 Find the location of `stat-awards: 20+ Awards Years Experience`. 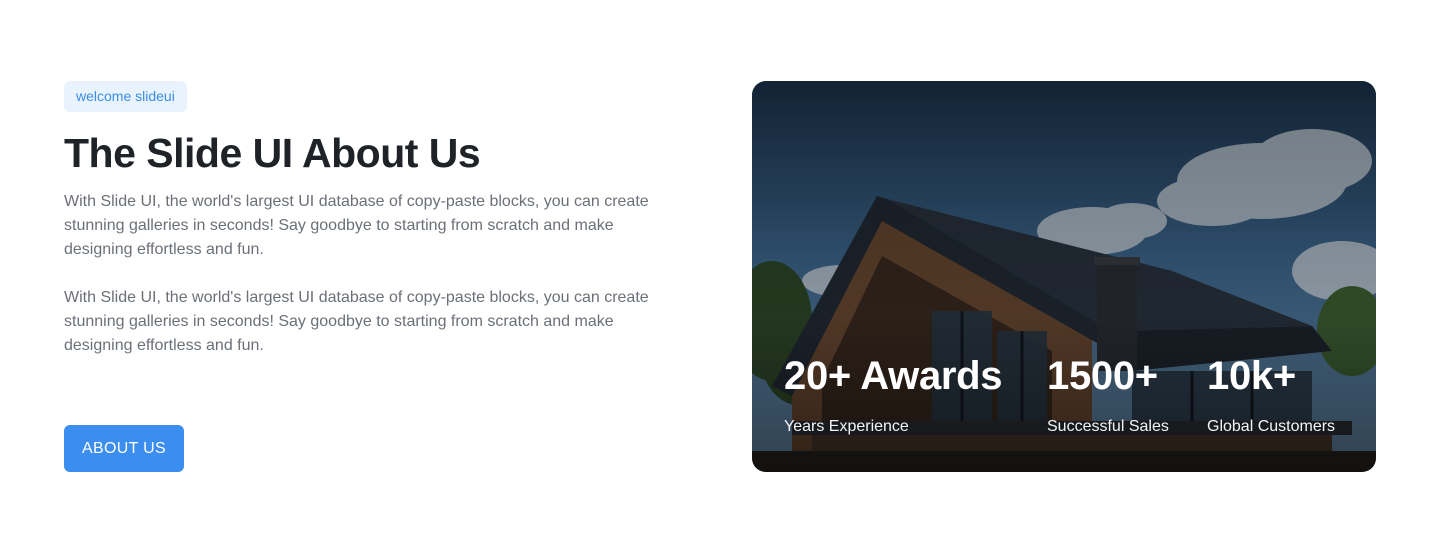

stat-awards: 20+ Awards Years Experience is located at coordinates (893, 395).